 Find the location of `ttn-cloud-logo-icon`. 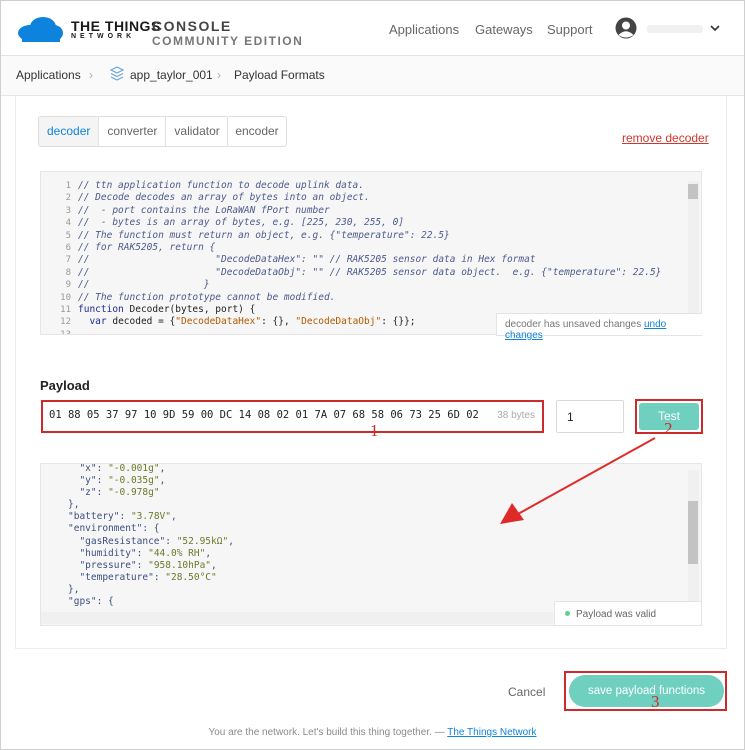

ttn-cloud-logo-icon is located at coordinates (40, 29).